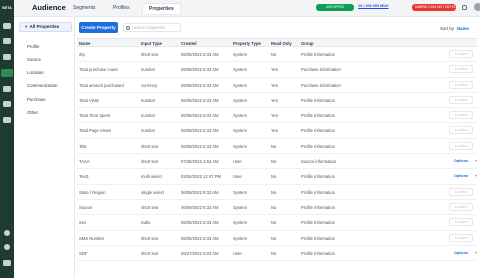 The image size is (480, 278). I want to click on create-property-button: Create Property, so click(98, 27).